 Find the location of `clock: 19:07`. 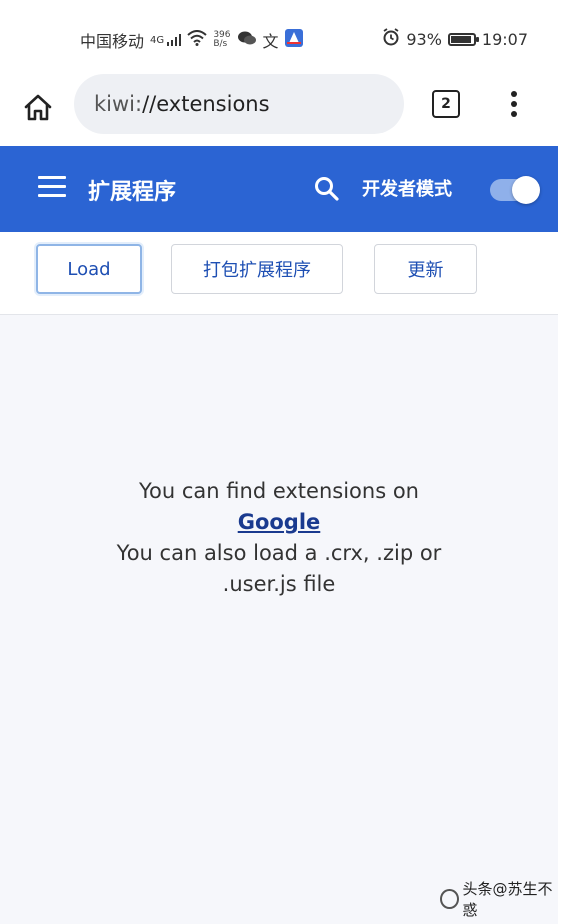

clock: 19:07 is located at coordinates (504, 39).